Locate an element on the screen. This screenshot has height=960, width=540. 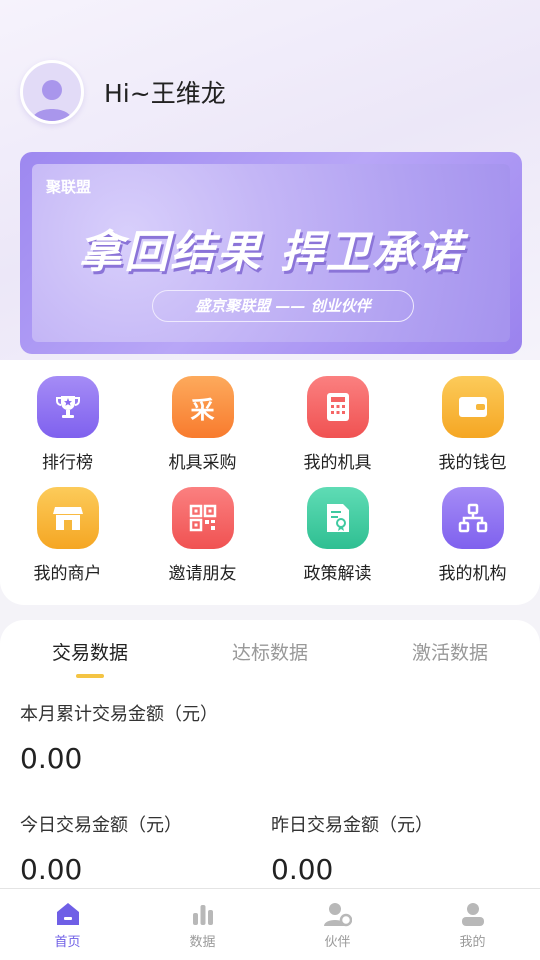
menu-item-wallet: 我的钱包 is located at coordinates (472, 424).